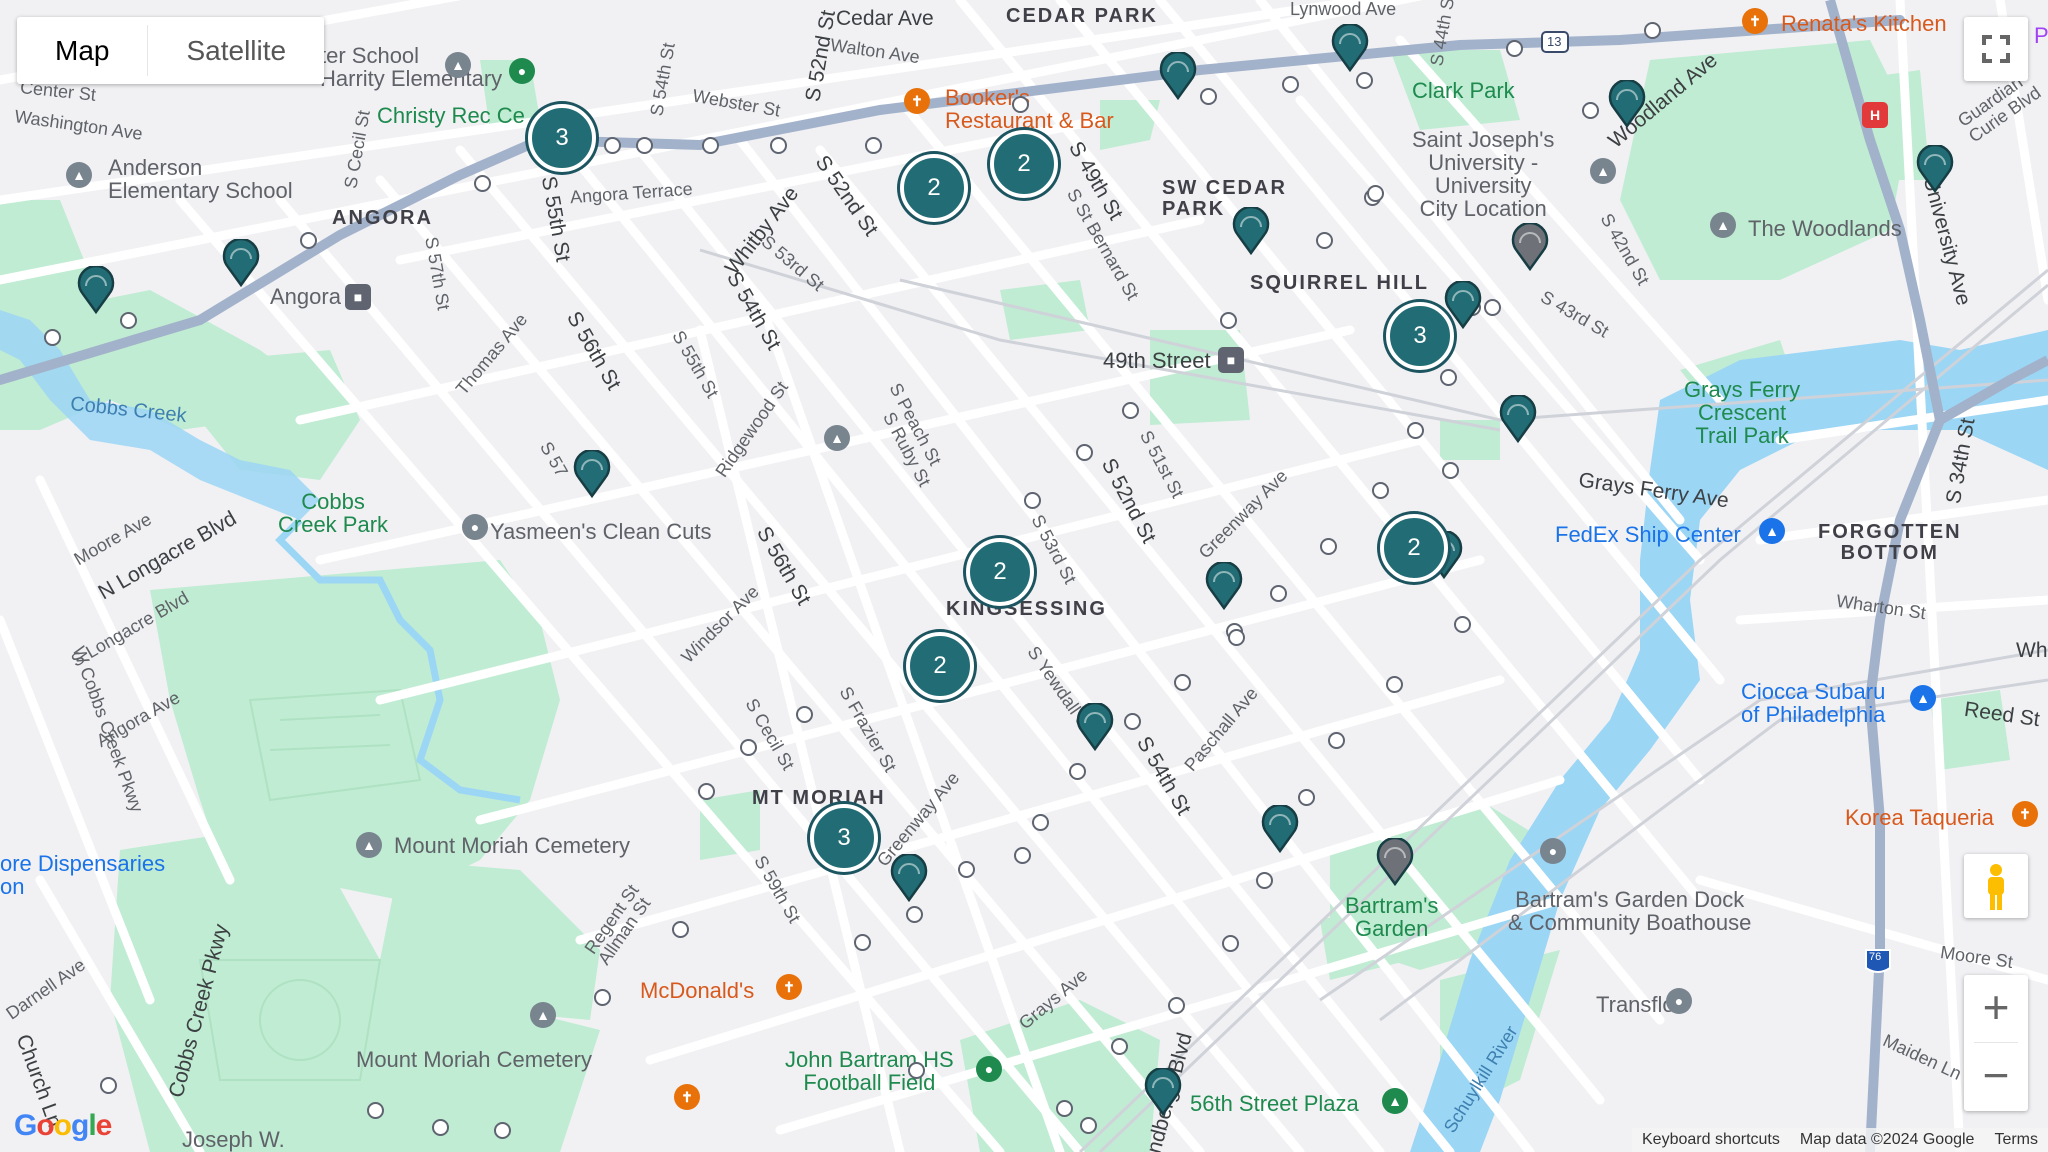 This screenshot has width=2048, height=1152. What do you see at coordinates (1864, 23) in the screenshot?
I see `poi-label-renata: Renata's Kitchen` at bounding box center [1864, 23].